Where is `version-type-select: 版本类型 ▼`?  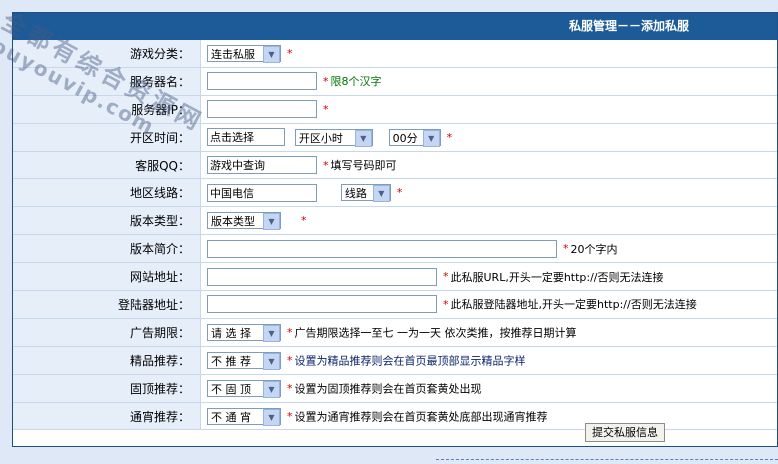 version-type-select: 版本类型 ▼ is located at coordinates (244, 221).